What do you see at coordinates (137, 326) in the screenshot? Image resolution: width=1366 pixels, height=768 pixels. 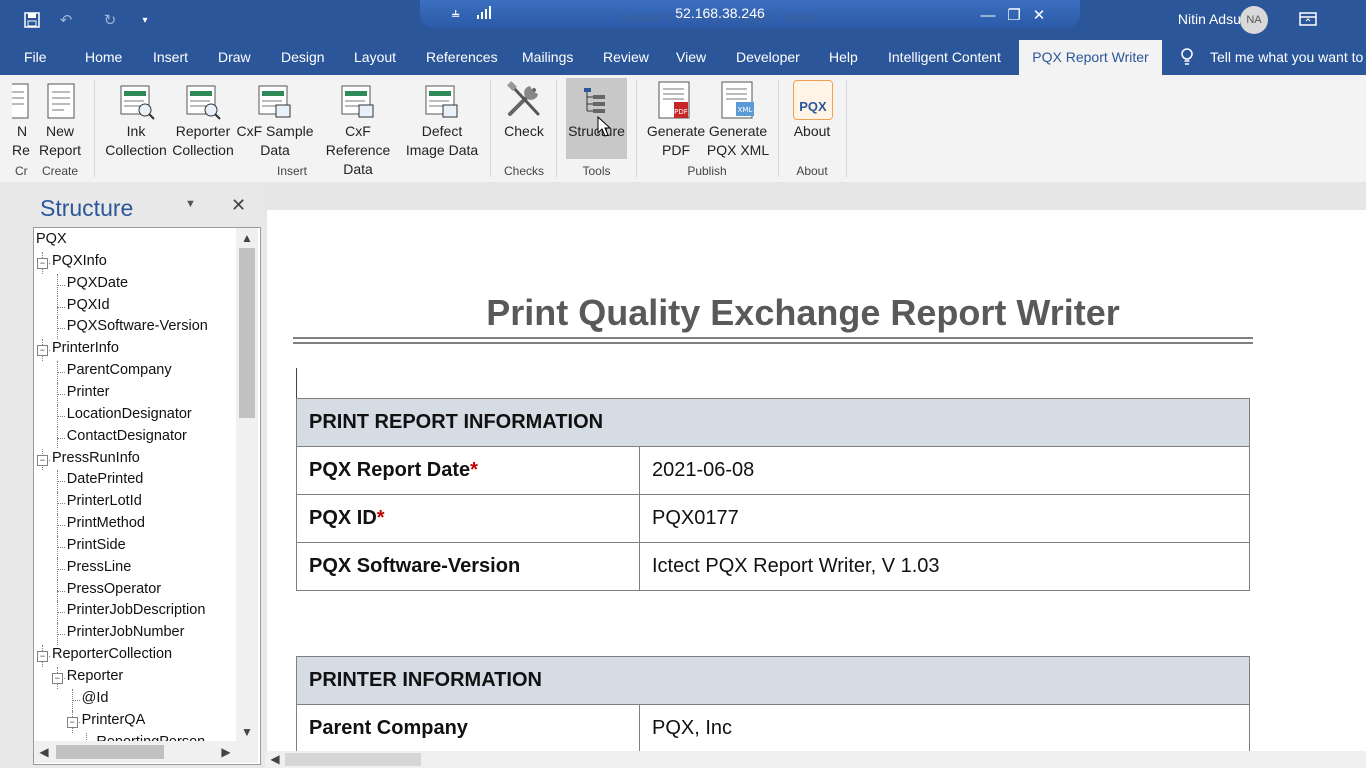 I see `tree-node: PQXSoftware-Version` at bounding box center [137, 326].